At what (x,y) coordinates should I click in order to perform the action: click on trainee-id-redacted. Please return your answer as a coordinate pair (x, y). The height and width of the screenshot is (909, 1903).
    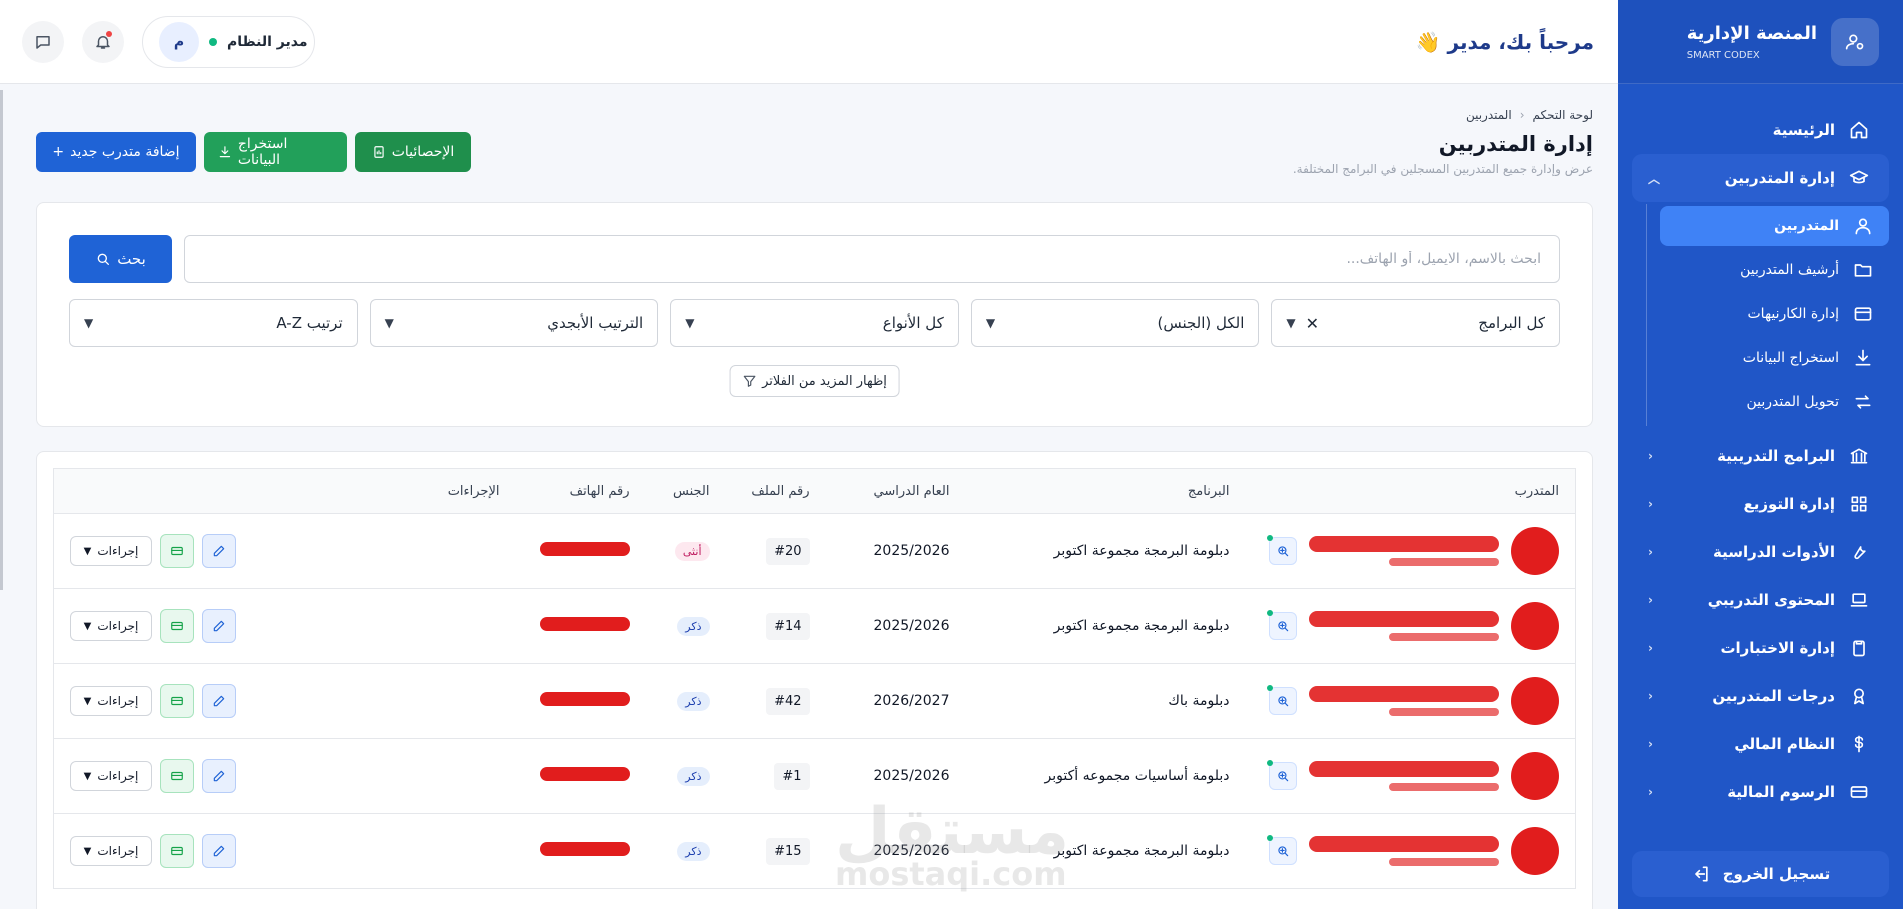
    Looking at the image, I should click on (1444, 787).